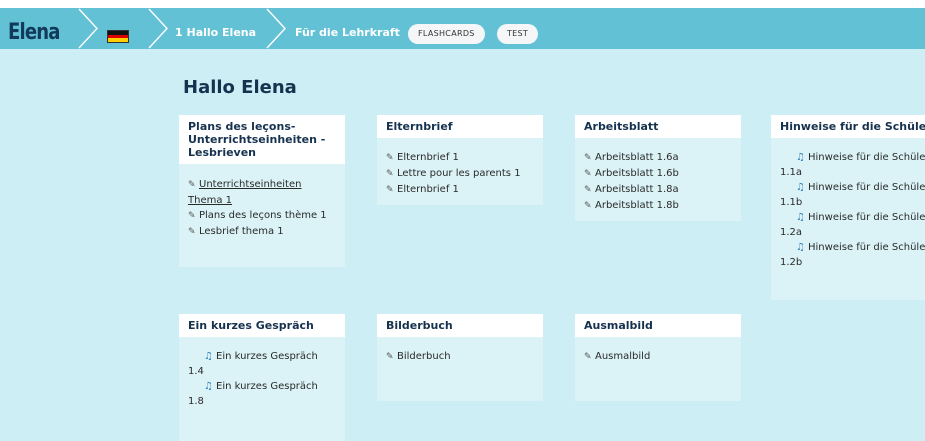  I want to click on flashcards-button: FLASHCARDS, so click(446, 34).